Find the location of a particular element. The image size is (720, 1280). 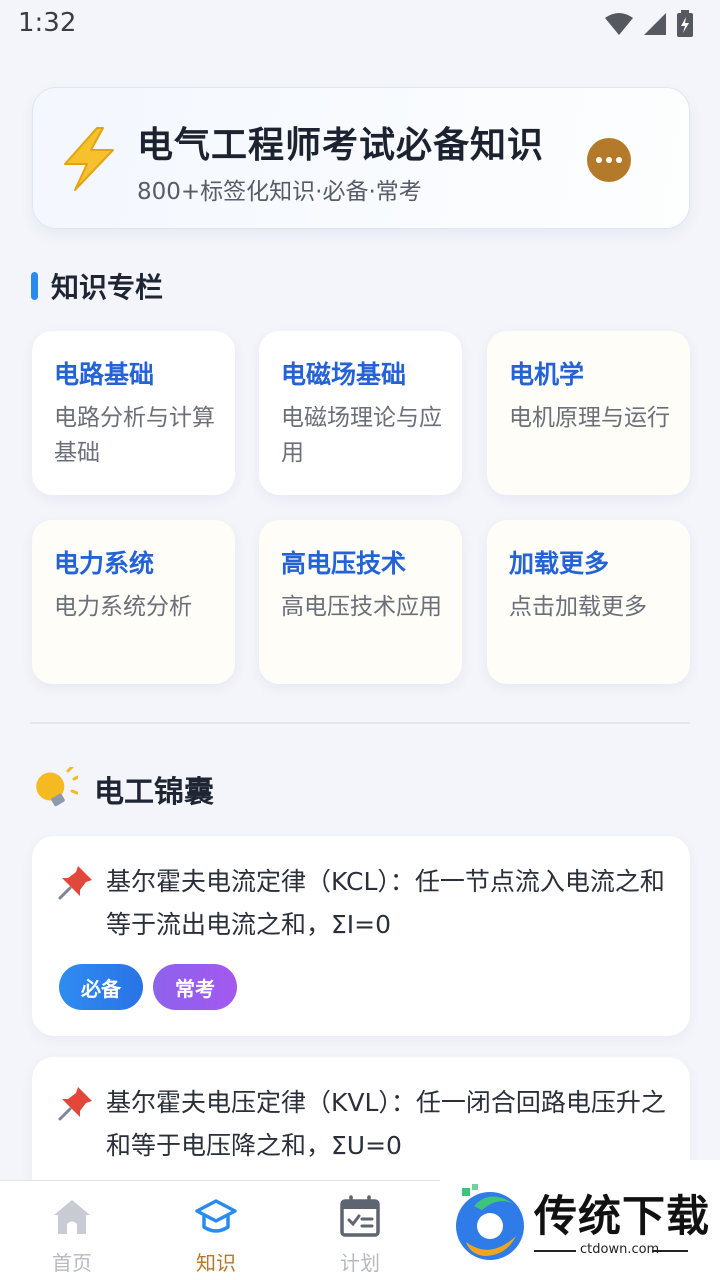

topic-desc: 电磁场理论与应用 is located at coordinates (361, 435).